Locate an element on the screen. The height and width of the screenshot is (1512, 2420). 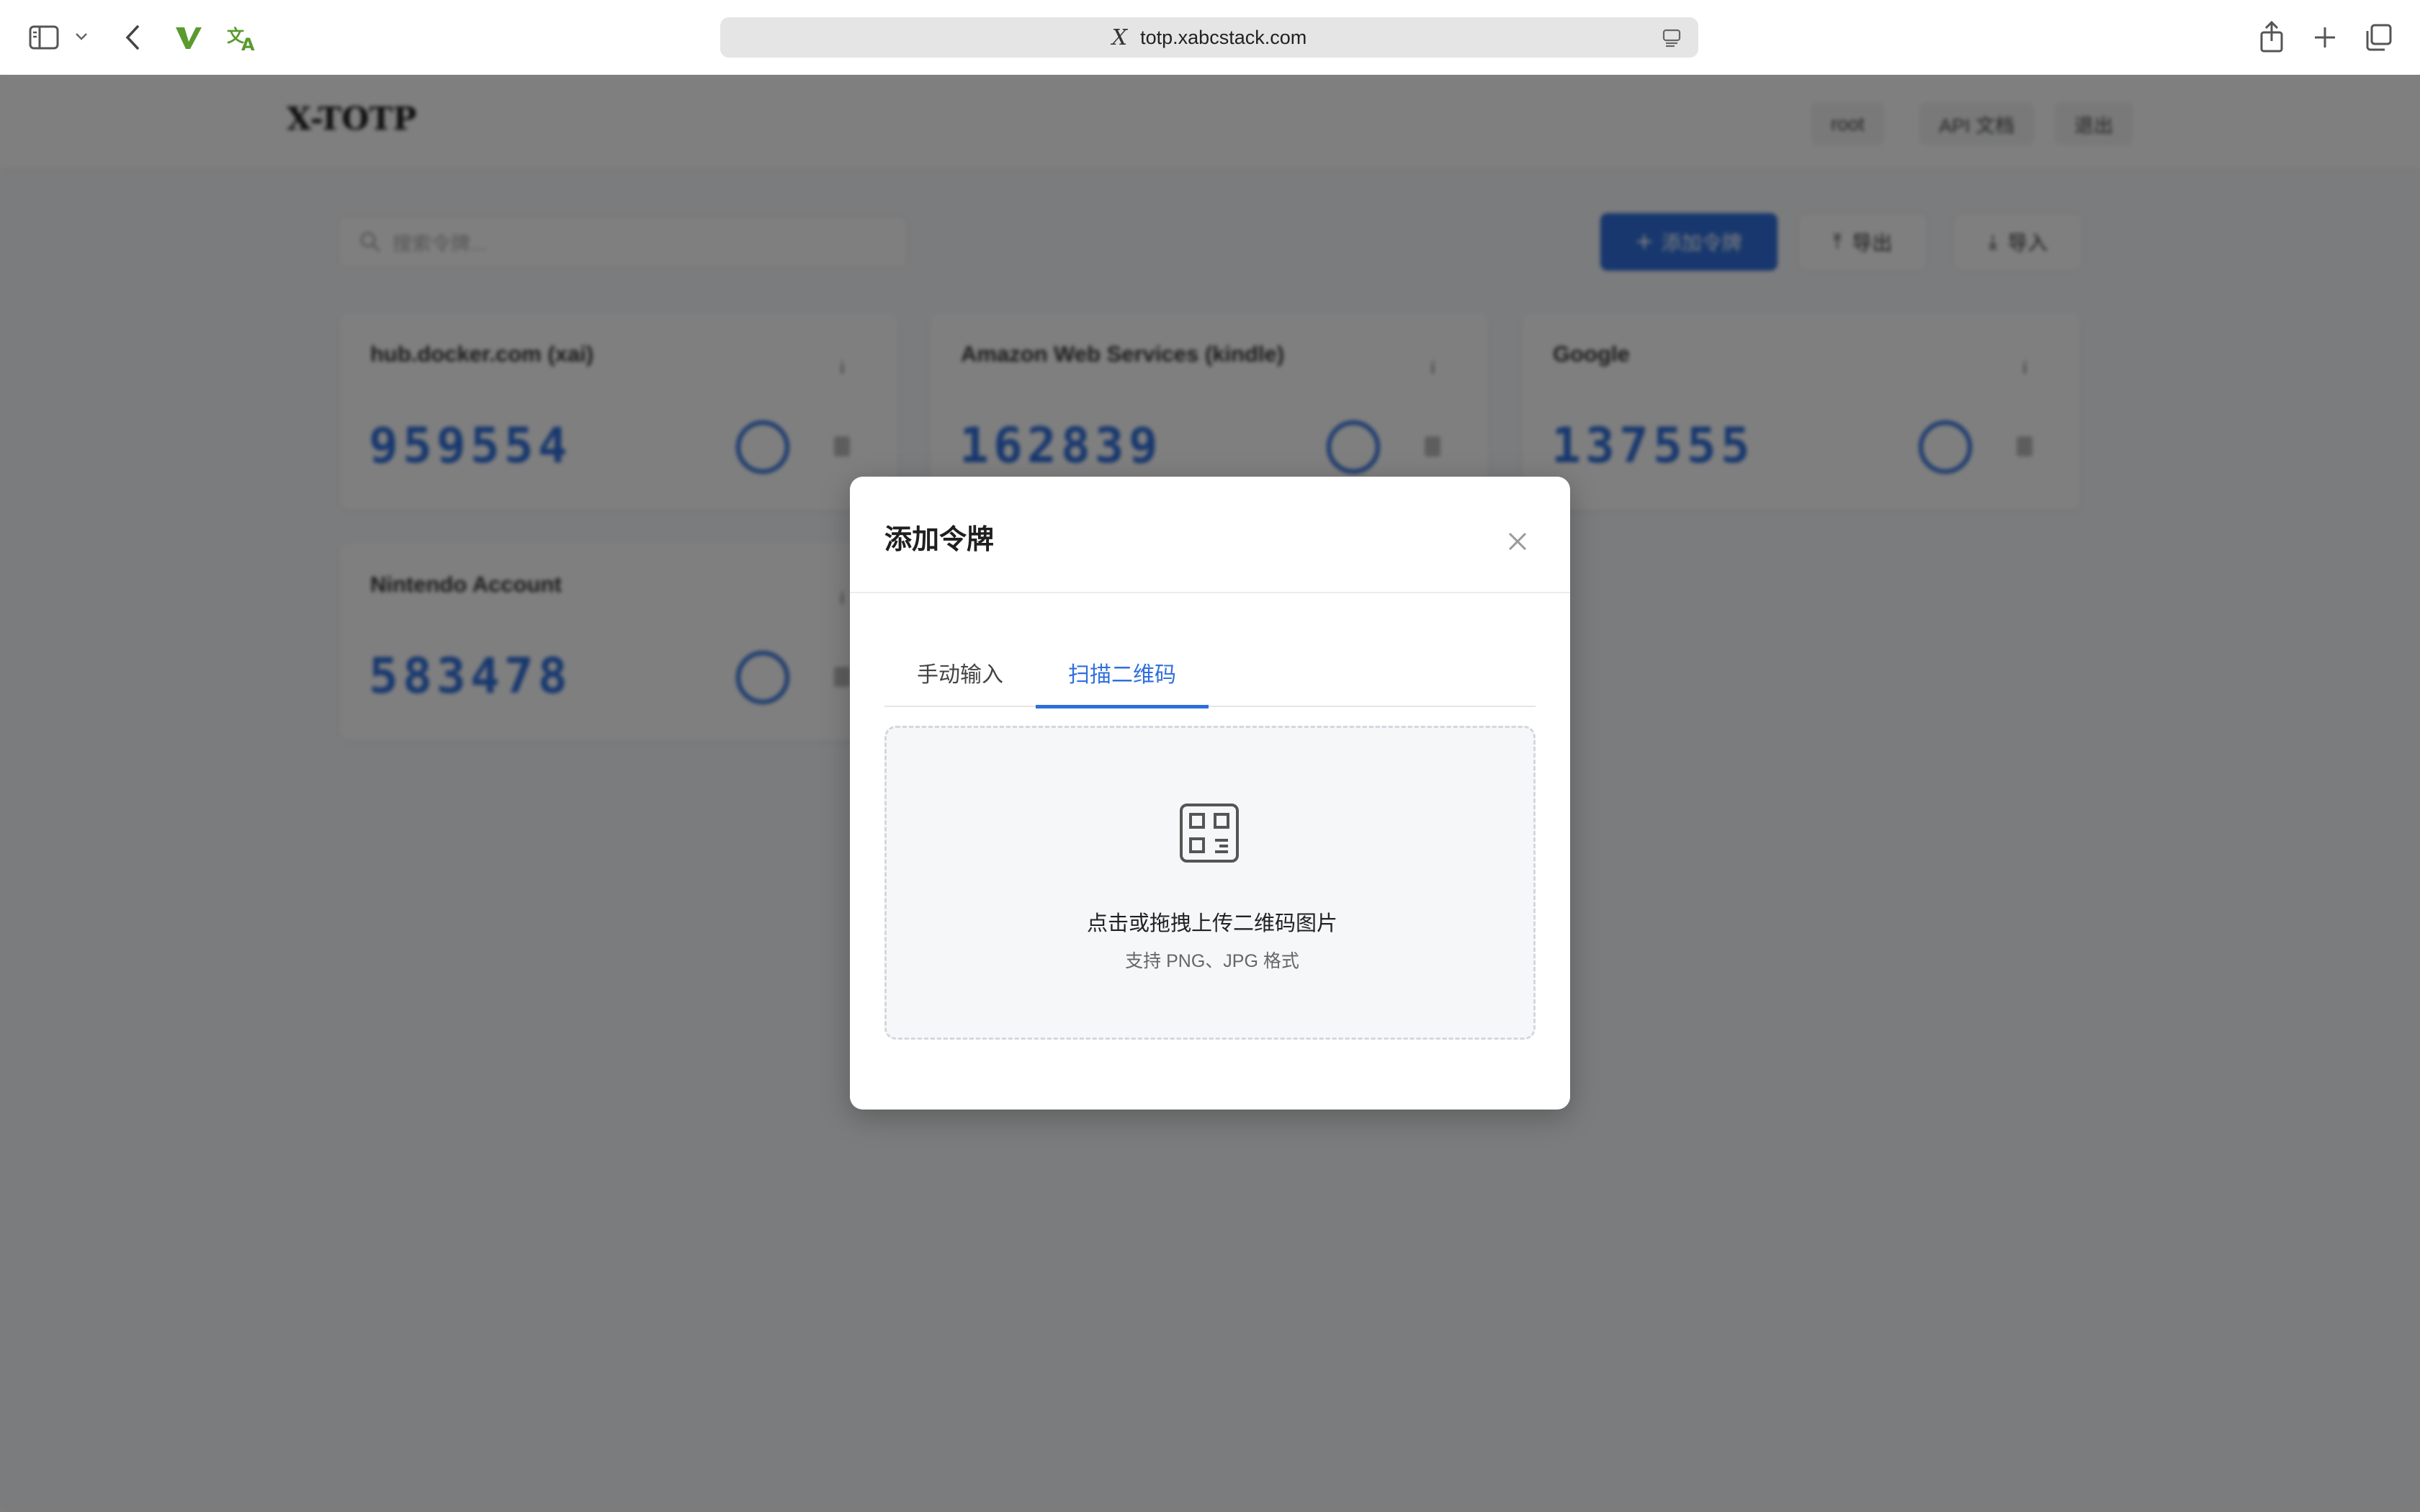
upload-format-hint: 支持 PNG、JPG 格式 is located at coordinates (1212, 961).